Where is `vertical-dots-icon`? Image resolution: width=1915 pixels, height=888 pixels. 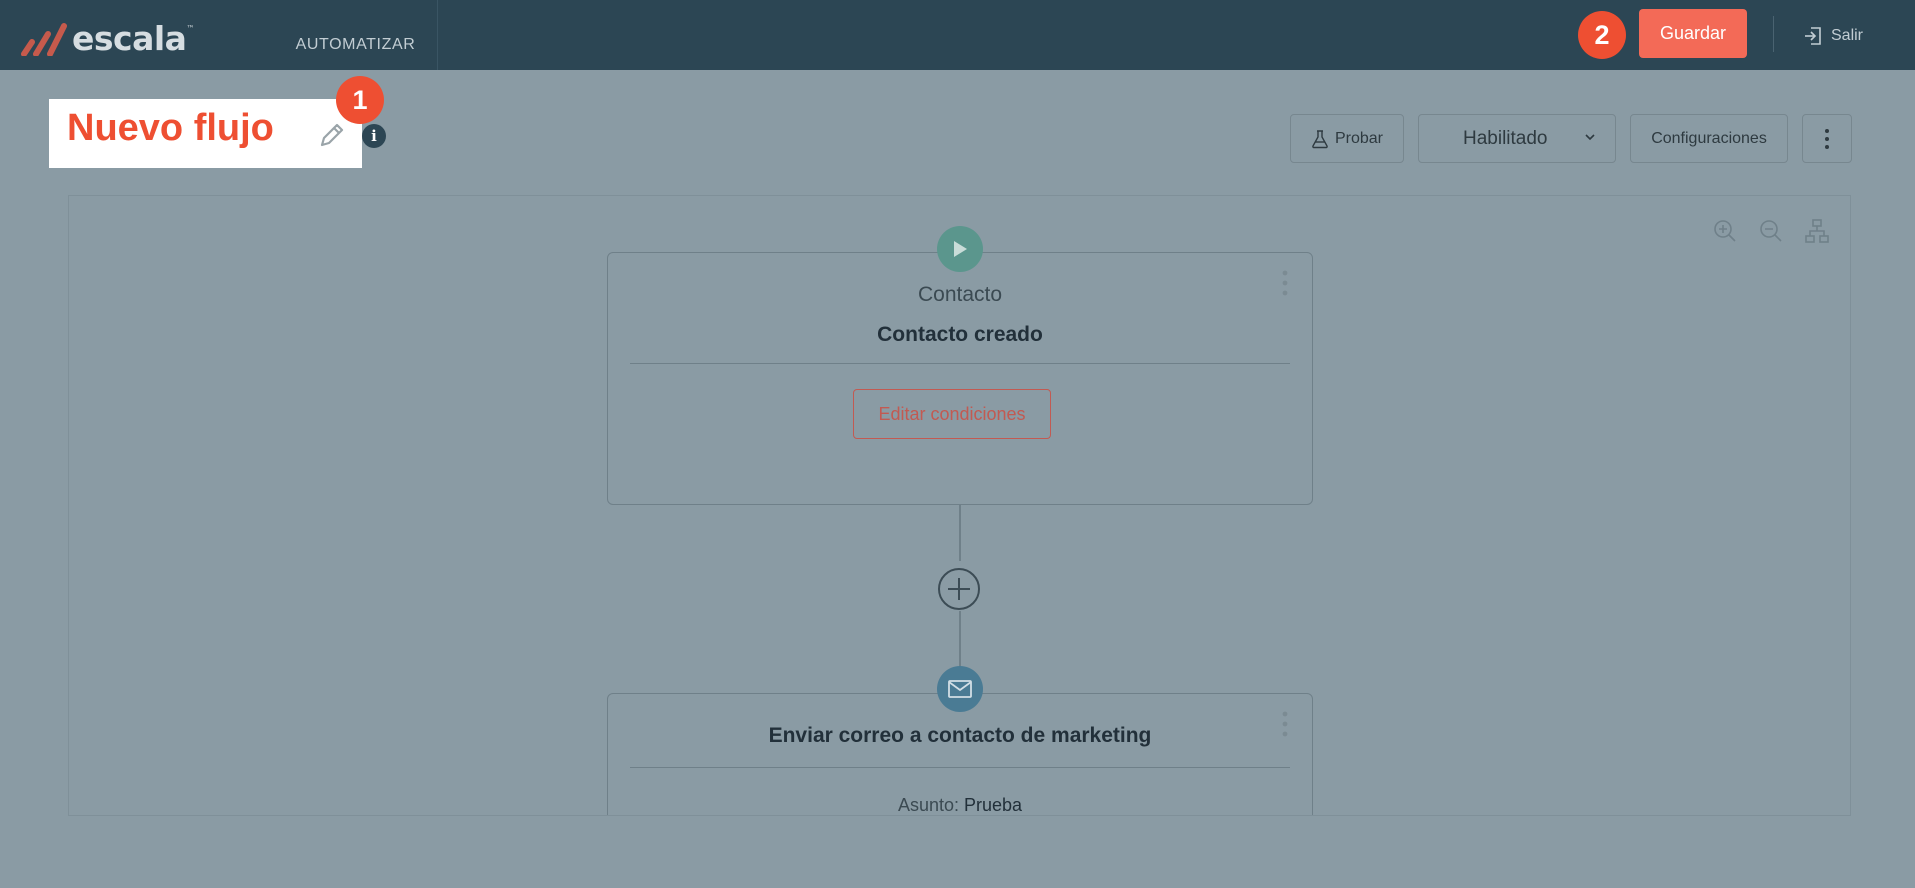 vertical-dots-icon is located at coordinates (1827, 138).